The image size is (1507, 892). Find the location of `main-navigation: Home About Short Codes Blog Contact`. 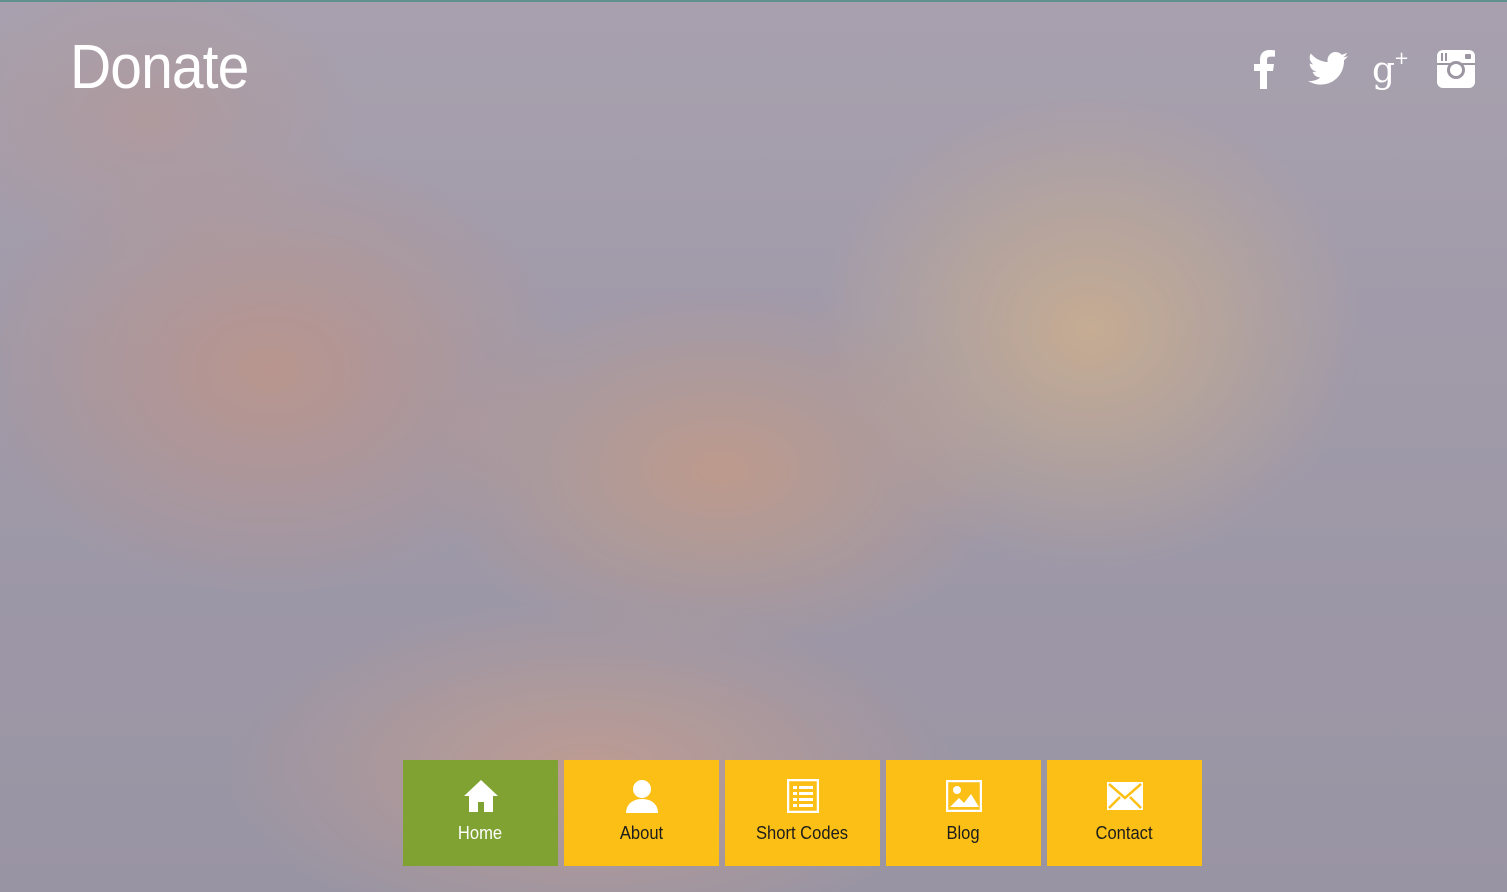

main-navigation: Home About Short Codes Blog Contact is located at coordinates (802, 813).